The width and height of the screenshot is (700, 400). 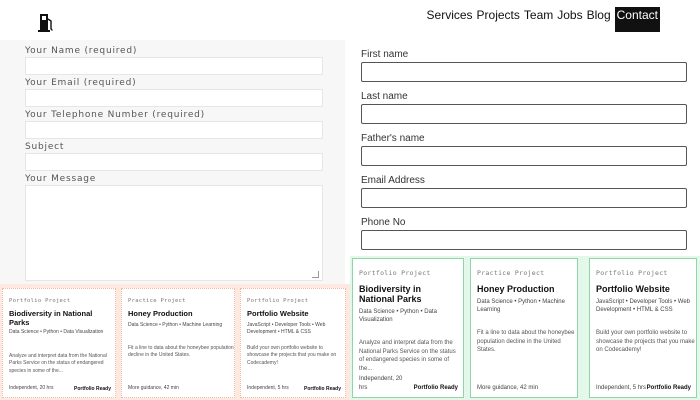 What do you see at coordinates (81, 51) in the screenshot?
I see `name-label: Your Name (required)` at bounding box center [81, 51].